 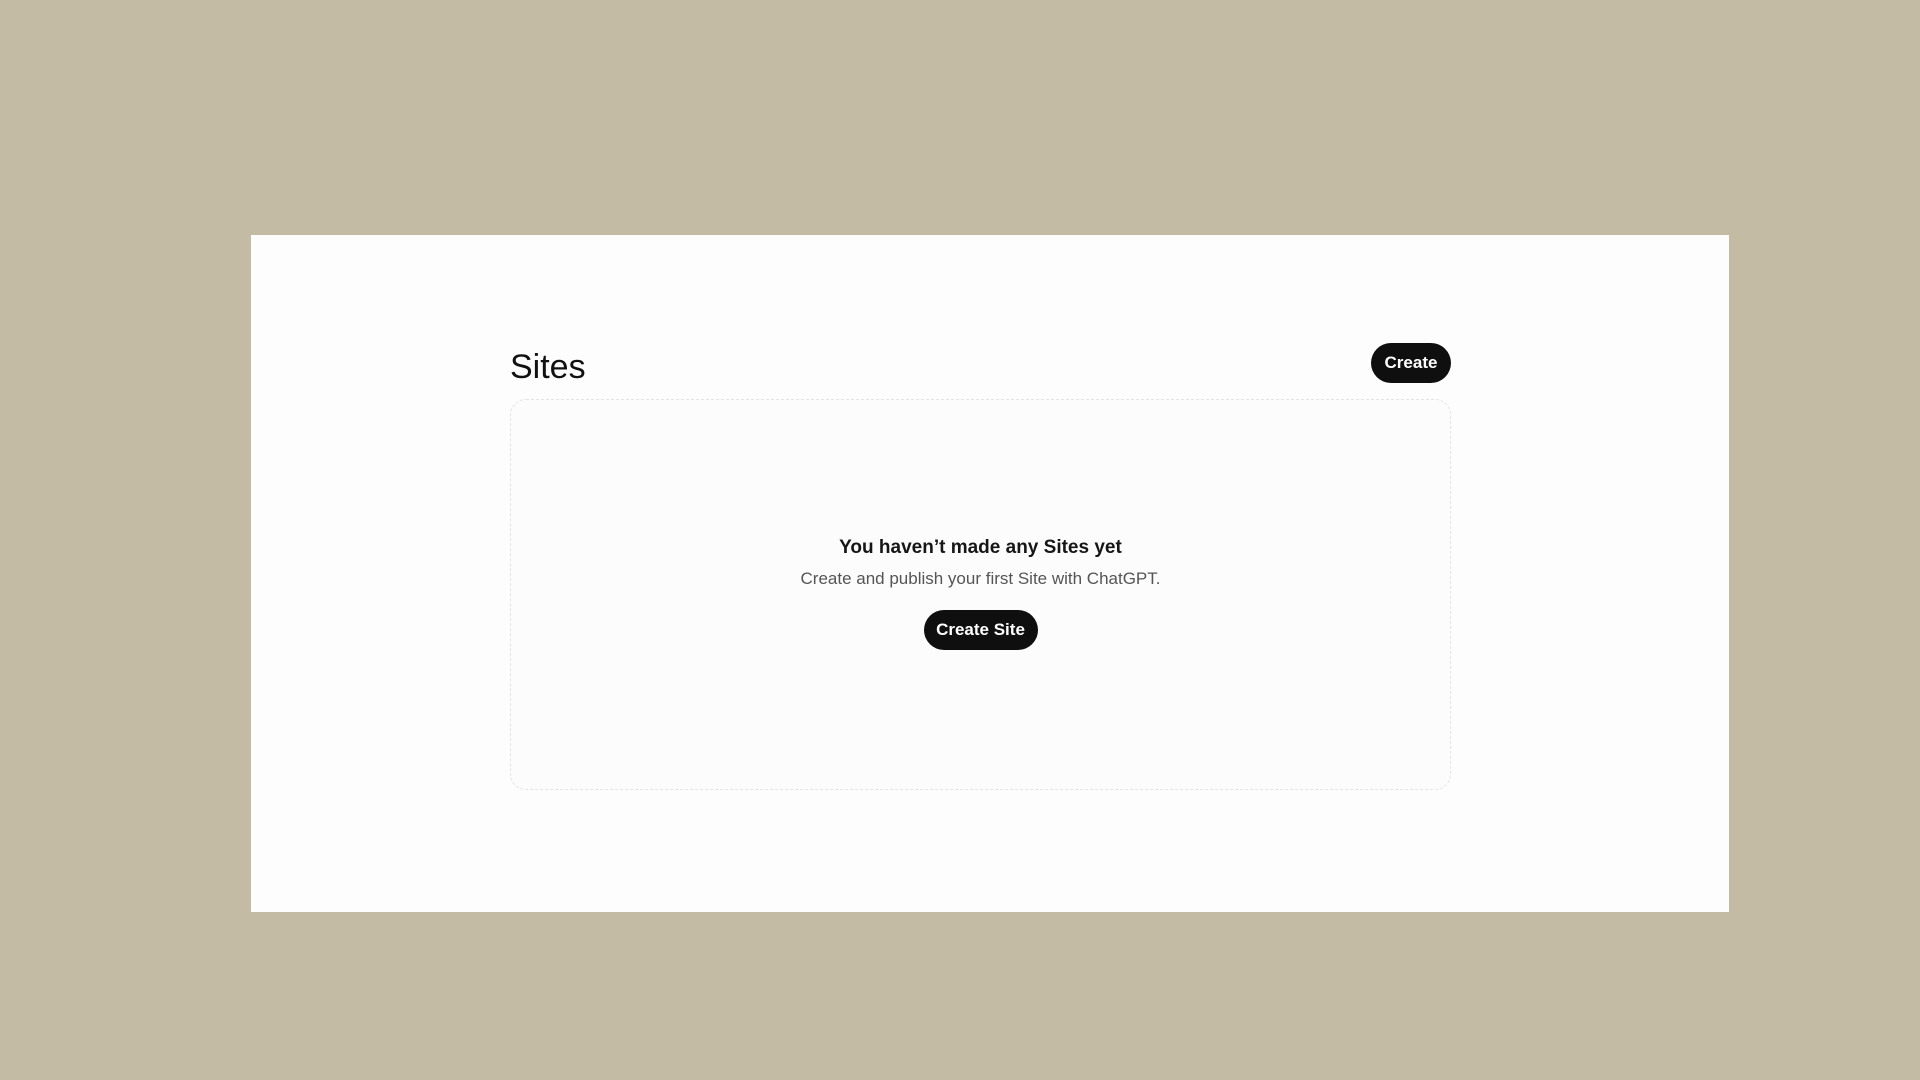 I want to click on page-header: Sites Create, so click(x=980, y=365).